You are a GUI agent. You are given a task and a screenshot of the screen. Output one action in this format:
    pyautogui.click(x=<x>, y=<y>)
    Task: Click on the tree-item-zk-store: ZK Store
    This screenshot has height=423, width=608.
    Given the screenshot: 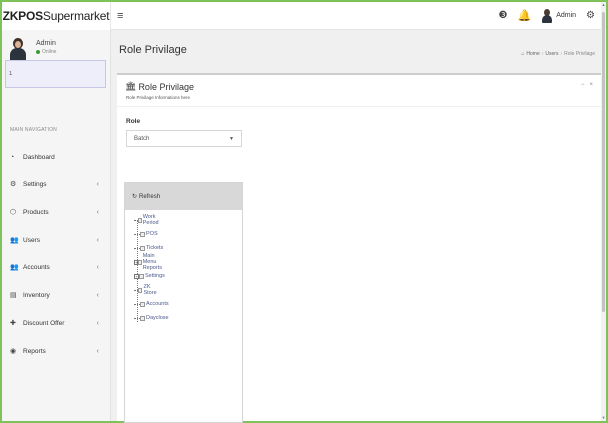 What is the action you would take?
    pyautogui.click(x=146, y=290)
    